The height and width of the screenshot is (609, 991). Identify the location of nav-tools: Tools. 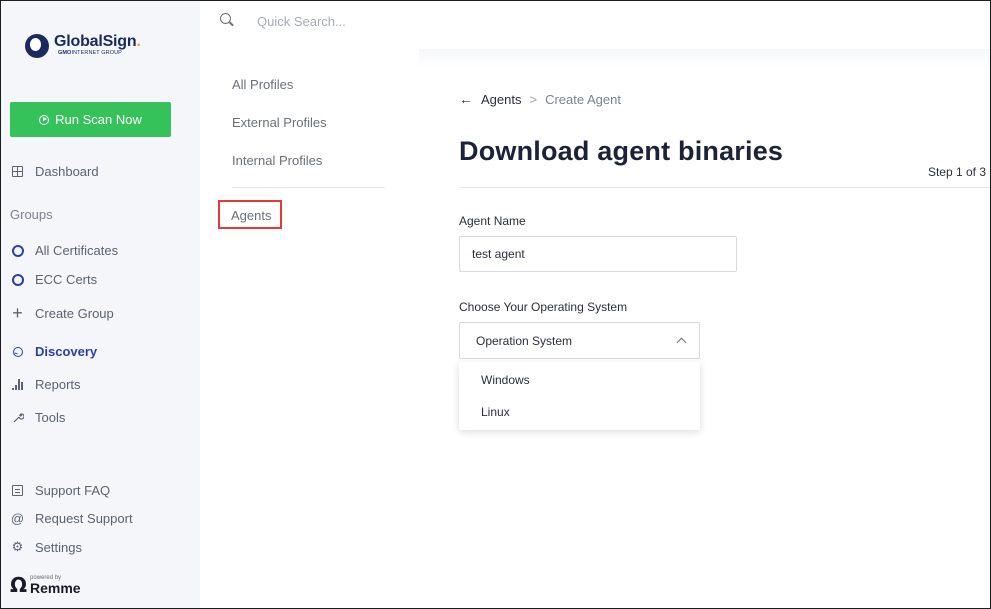
(37, 417).